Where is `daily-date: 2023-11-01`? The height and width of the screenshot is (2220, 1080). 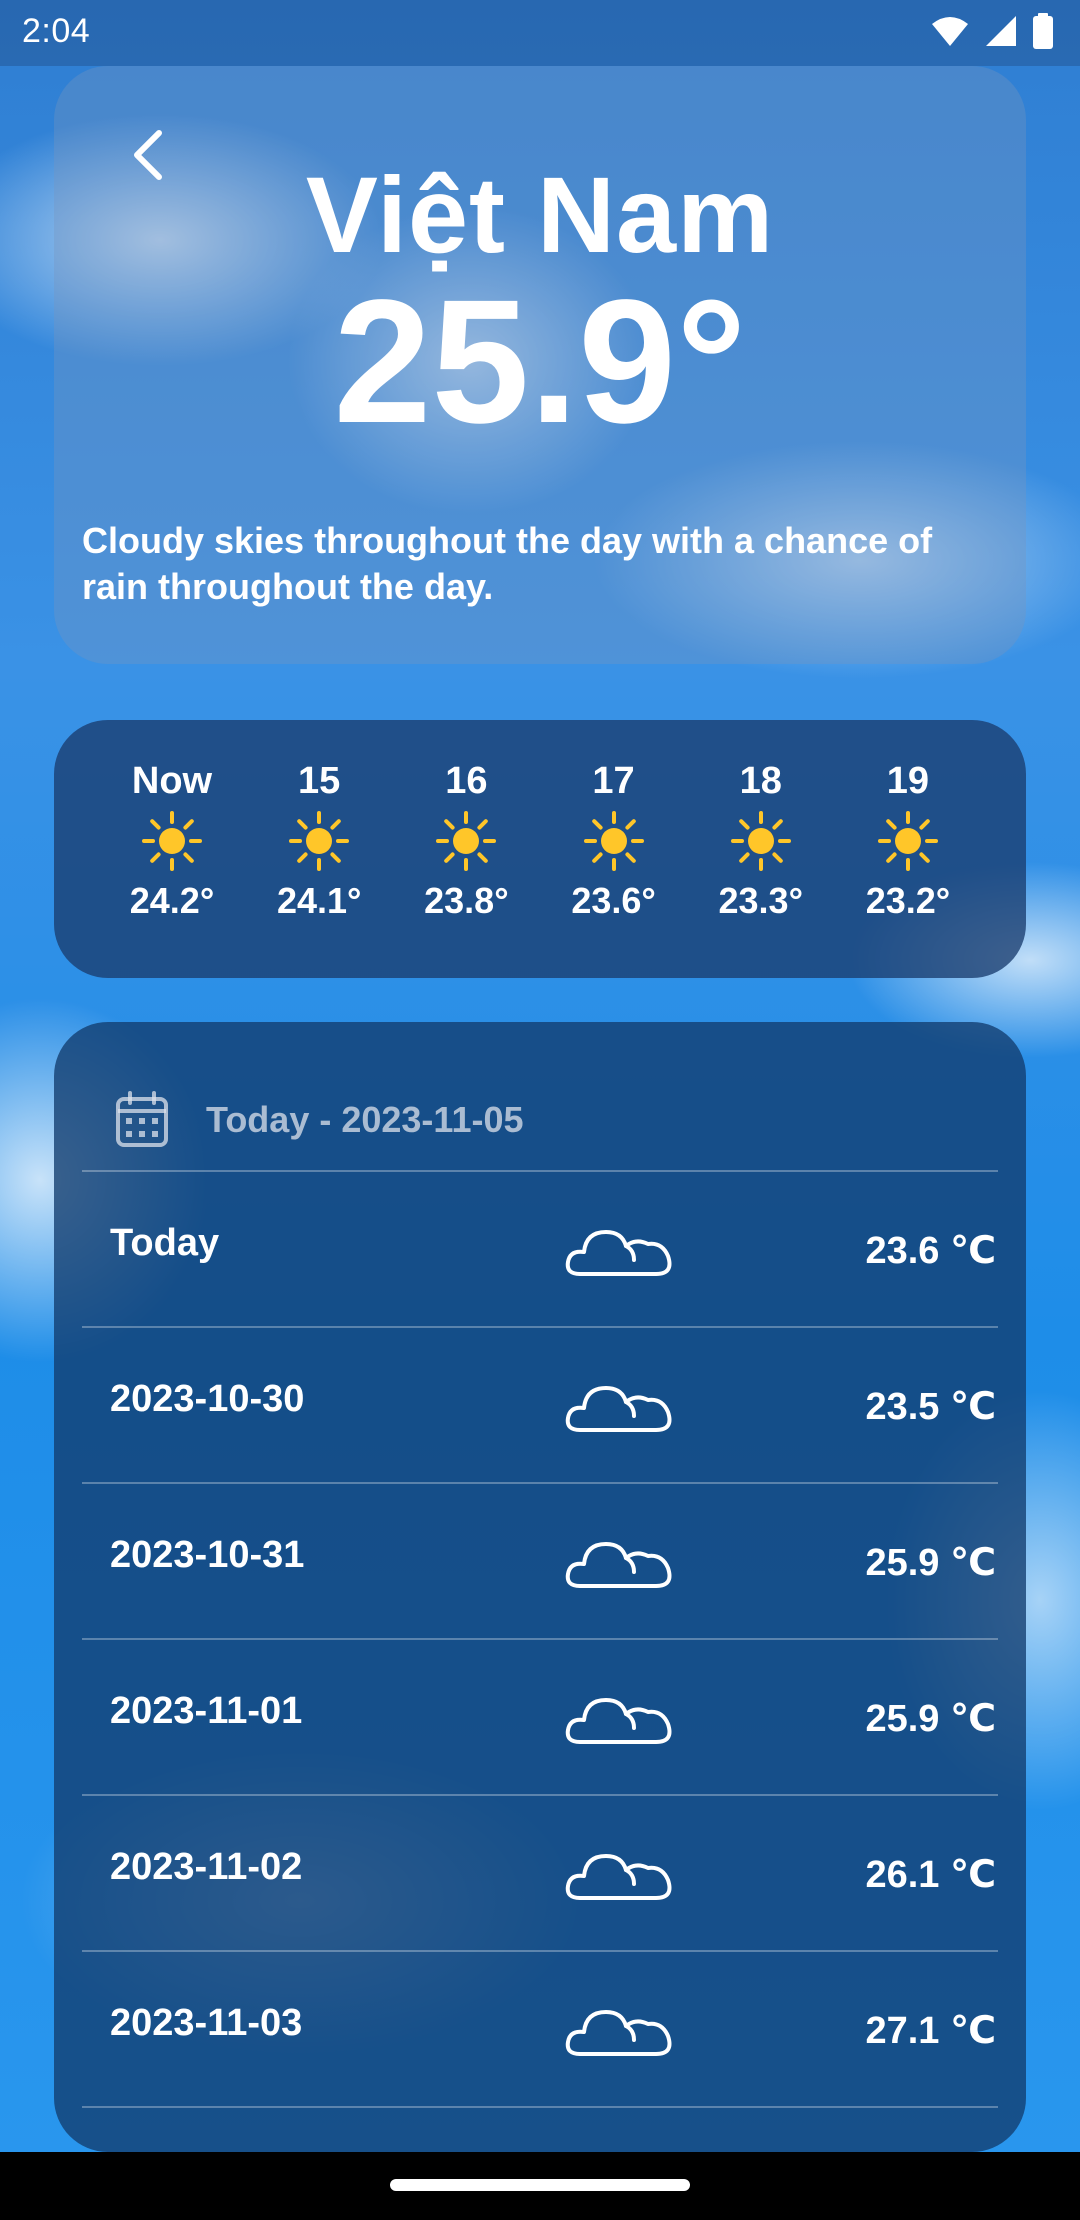 daily-date: 2023-11-01 is located at coordinates (206, 1711).